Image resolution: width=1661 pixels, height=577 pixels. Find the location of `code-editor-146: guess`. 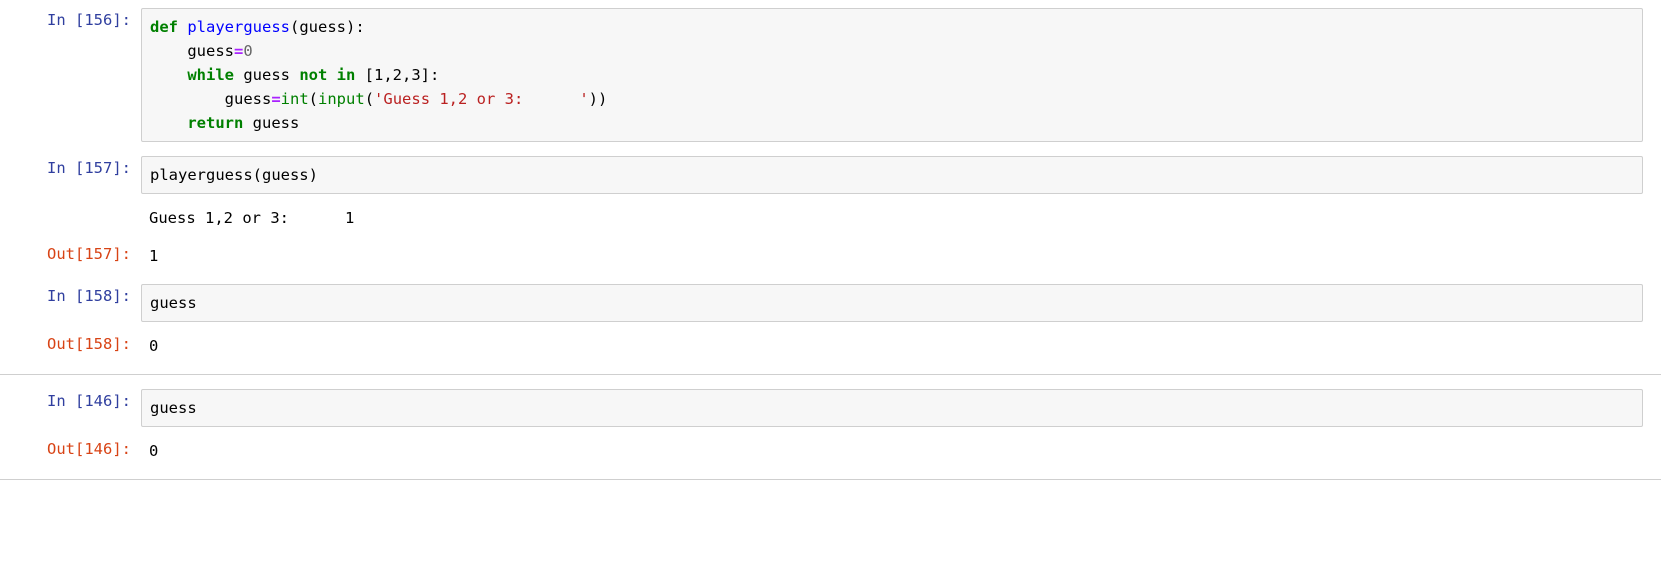

code-editor-146: guess is located at coordinates (892, 408).